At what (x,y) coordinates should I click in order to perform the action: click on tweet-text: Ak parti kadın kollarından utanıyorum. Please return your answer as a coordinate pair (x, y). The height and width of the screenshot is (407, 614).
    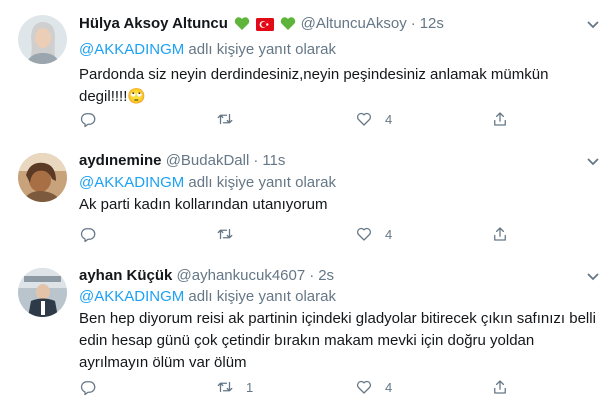
    Looking at the image, I should click on (203, 204).